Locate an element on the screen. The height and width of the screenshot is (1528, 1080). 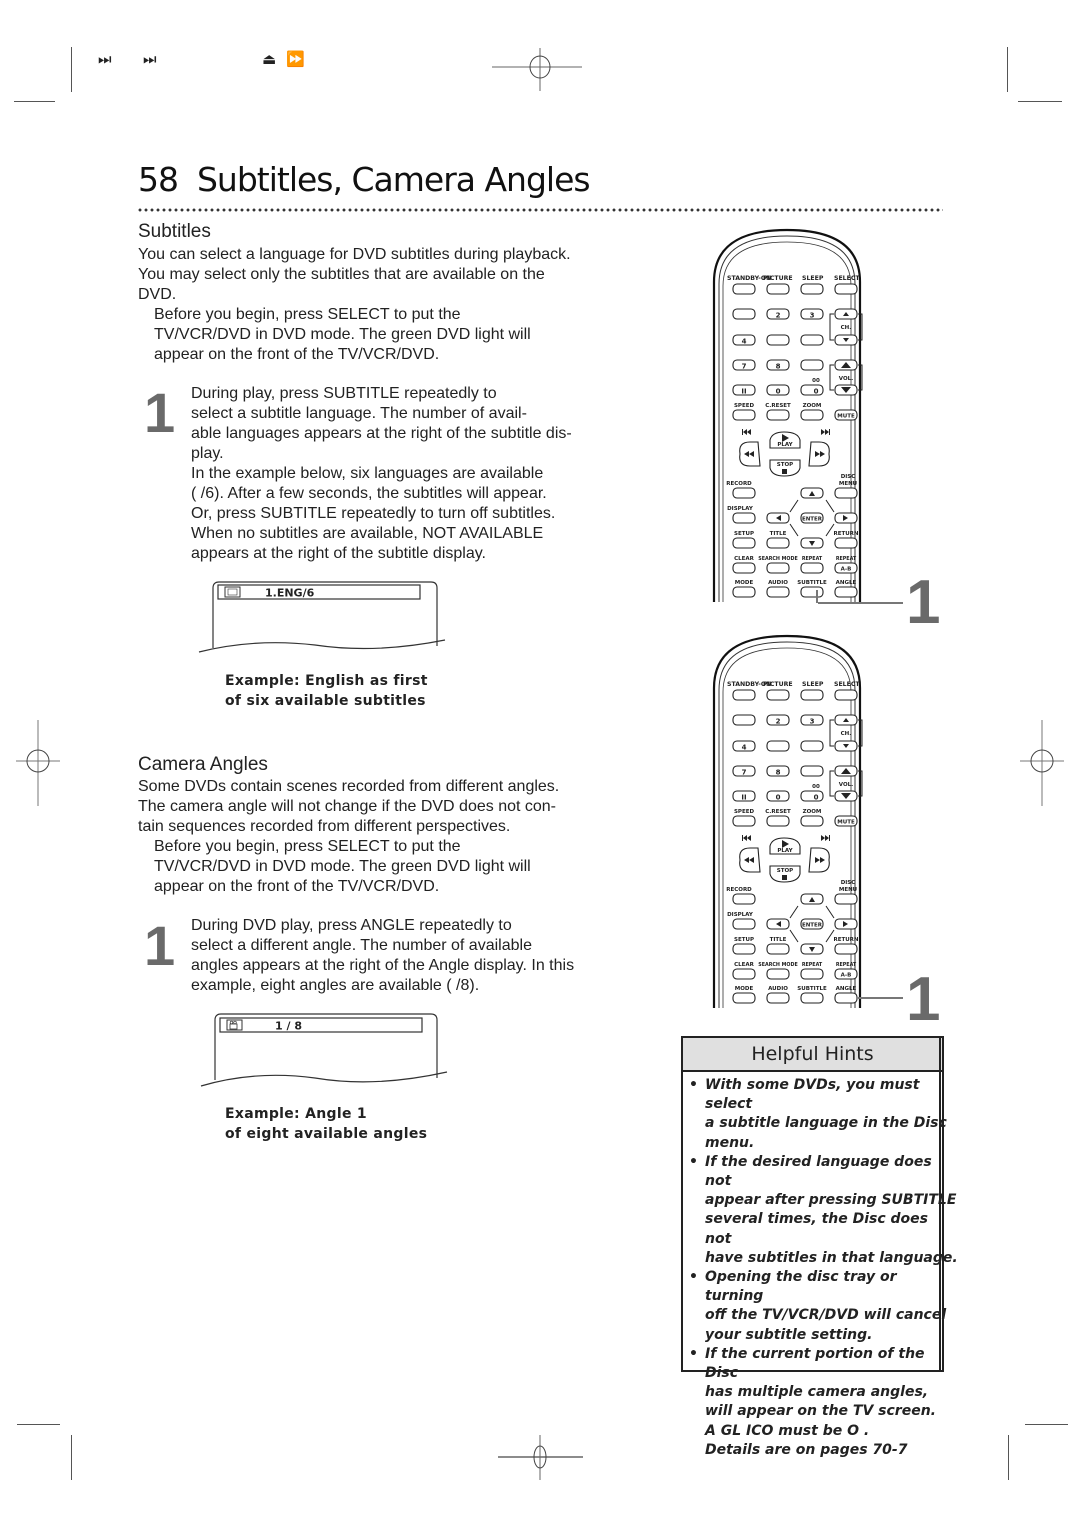
fast-forward-icon: ⏩ is located at coordinates (296, 59).